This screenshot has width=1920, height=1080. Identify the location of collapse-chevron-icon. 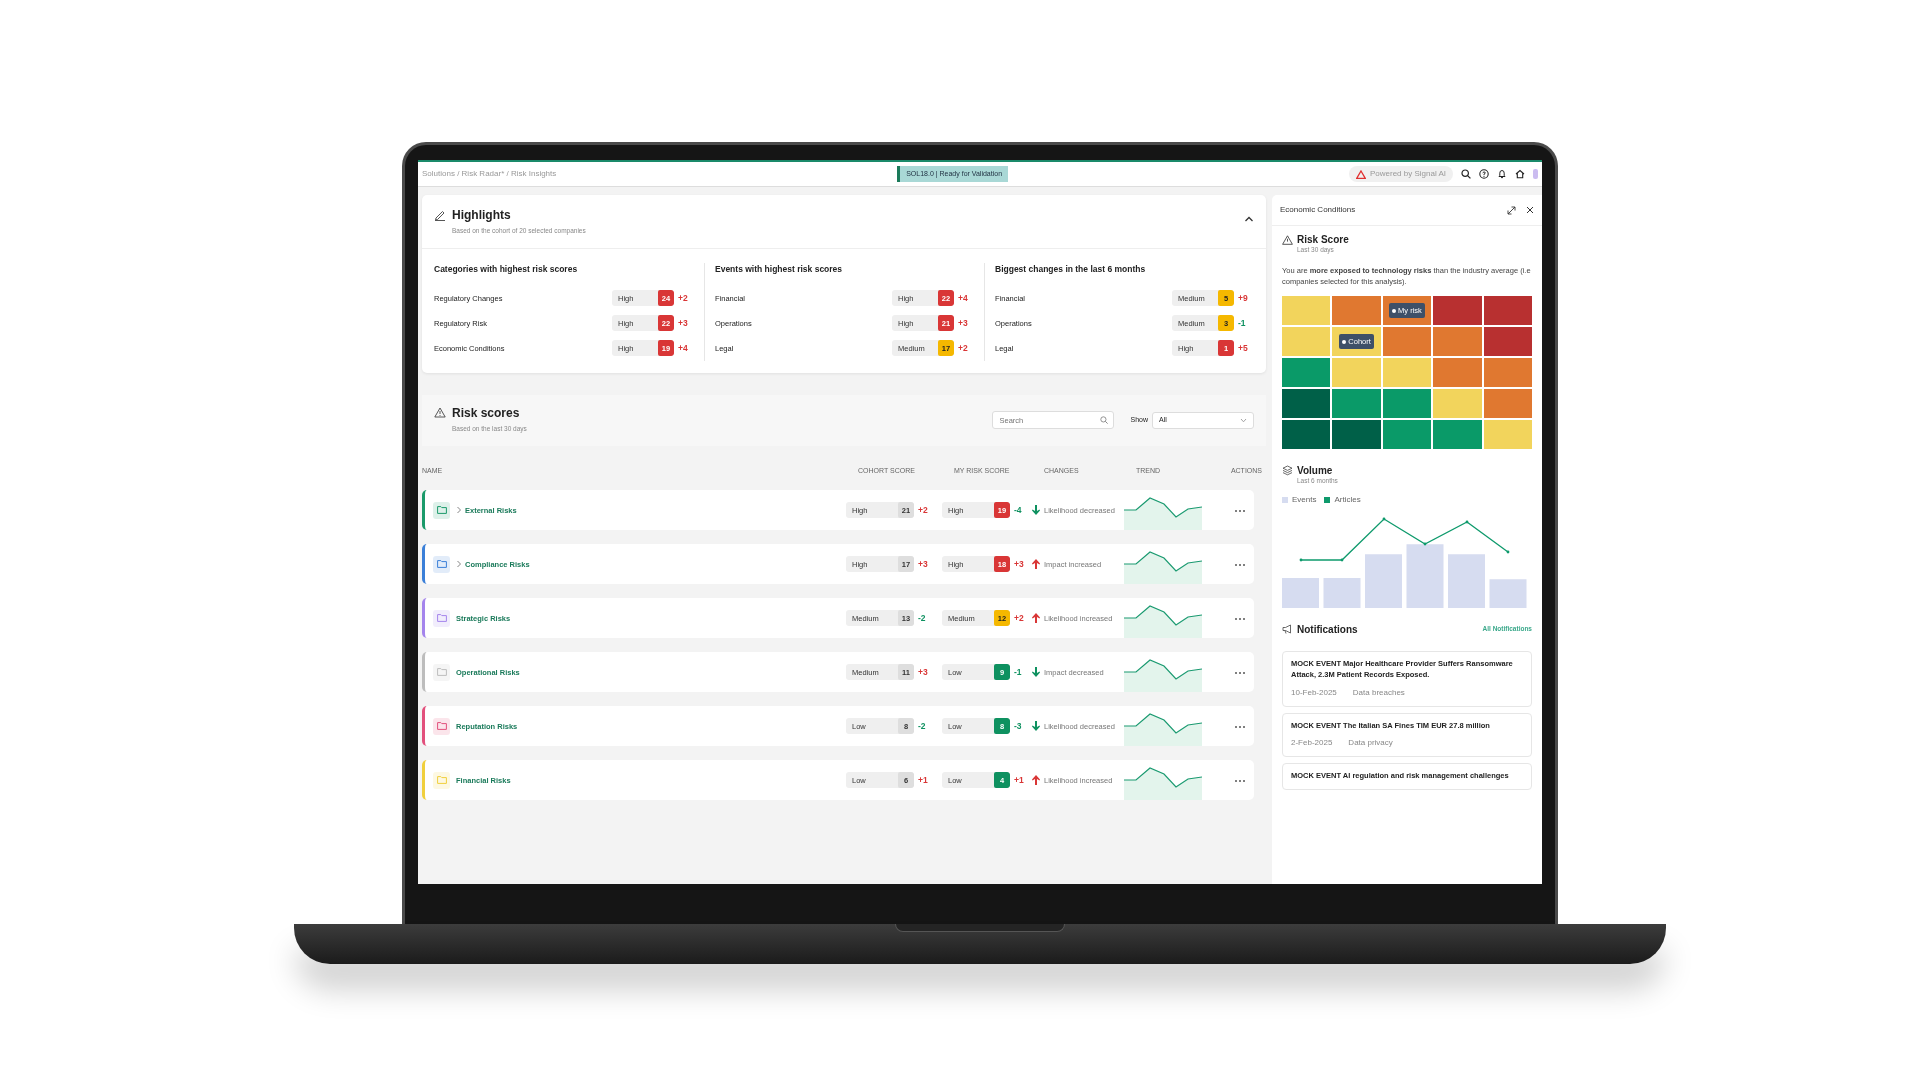
(1249, 219).